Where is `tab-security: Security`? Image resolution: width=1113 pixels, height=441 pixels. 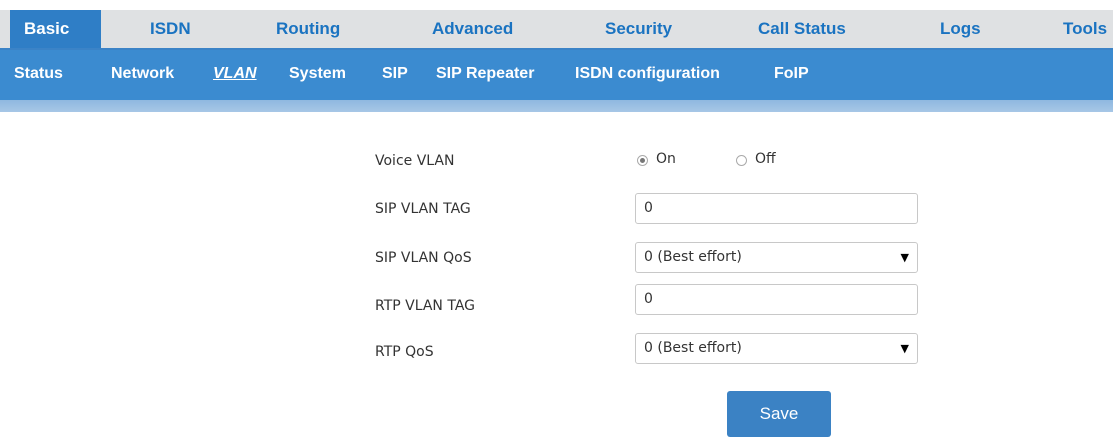
tab-security: Security is located at coordinates (638, 29).